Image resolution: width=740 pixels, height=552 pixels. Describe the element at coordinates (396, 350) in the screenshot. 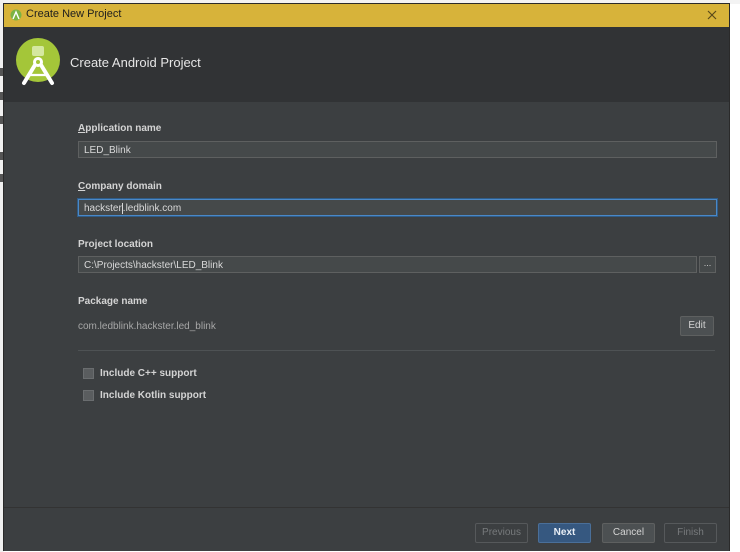

I see `divider` at that location.